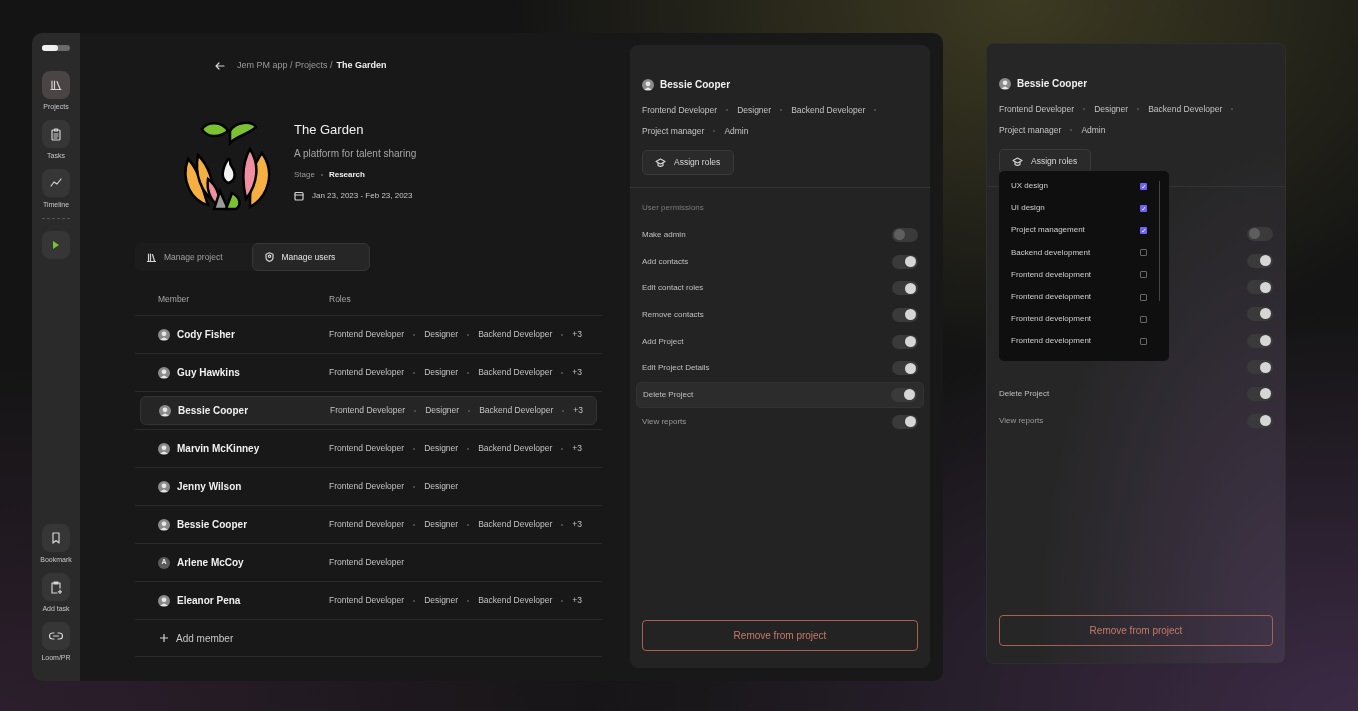  I want to click on breadcrumb-current: The Garden, so click(361, 66).